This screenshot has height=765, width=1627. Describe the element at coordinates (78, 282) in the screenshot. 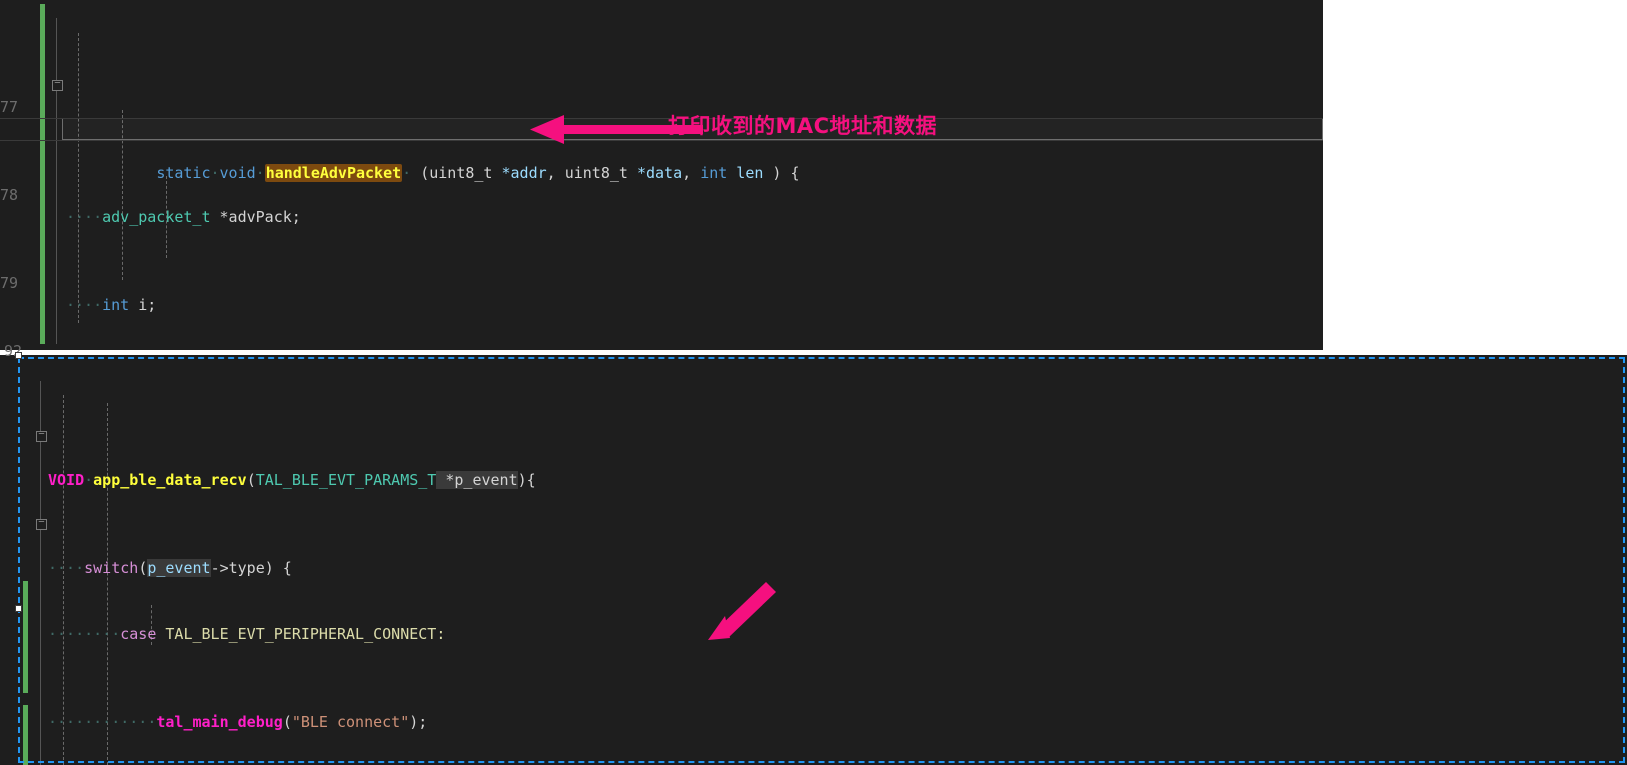

I see `code-line-79: 79 ····int i;` at that location.